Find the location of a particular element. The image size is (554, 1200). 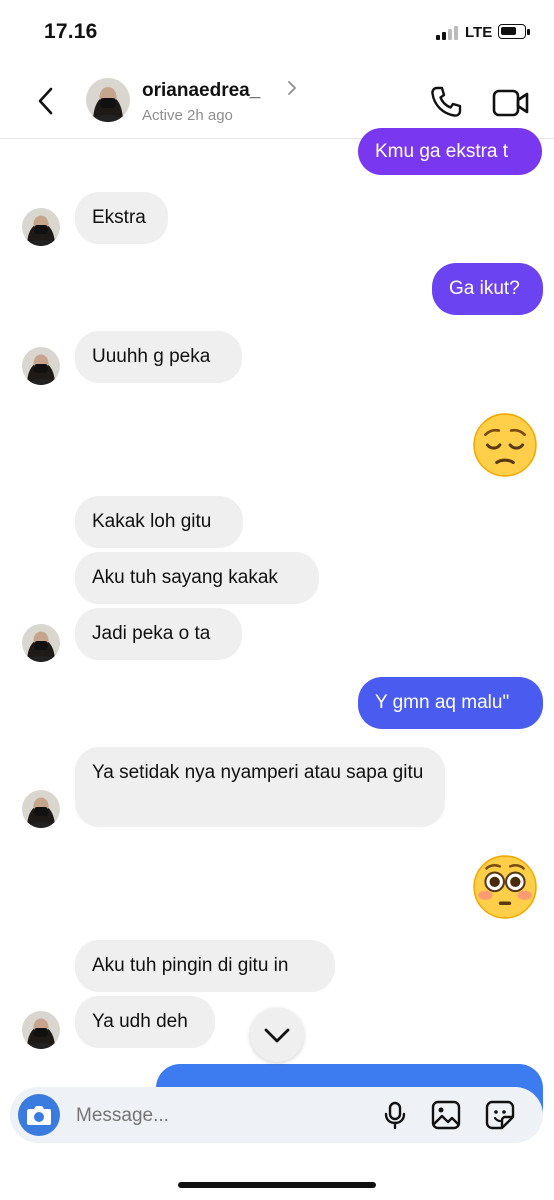

incoming-message: Uuuhh g peka is located at coordinates (158, 357).